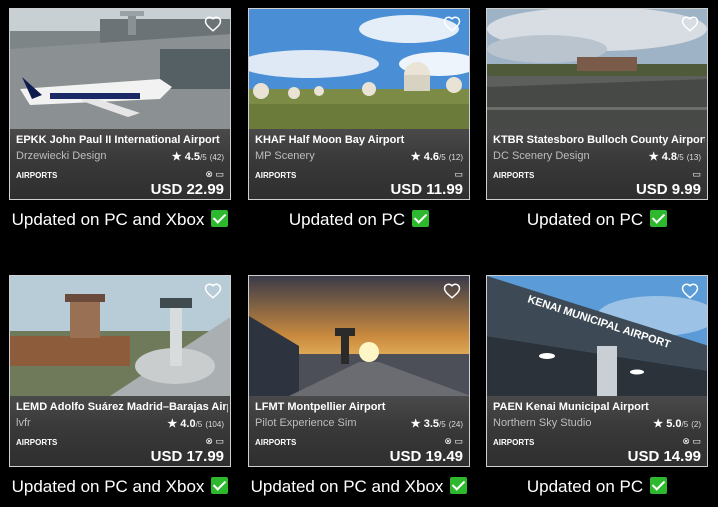 The width and height of the screenshot is (718, 507). What do you see at coordinates (542, 423) in the screenshot?
I see `card-developer: Northern Sky Studio` at bounding box center [542, 423].